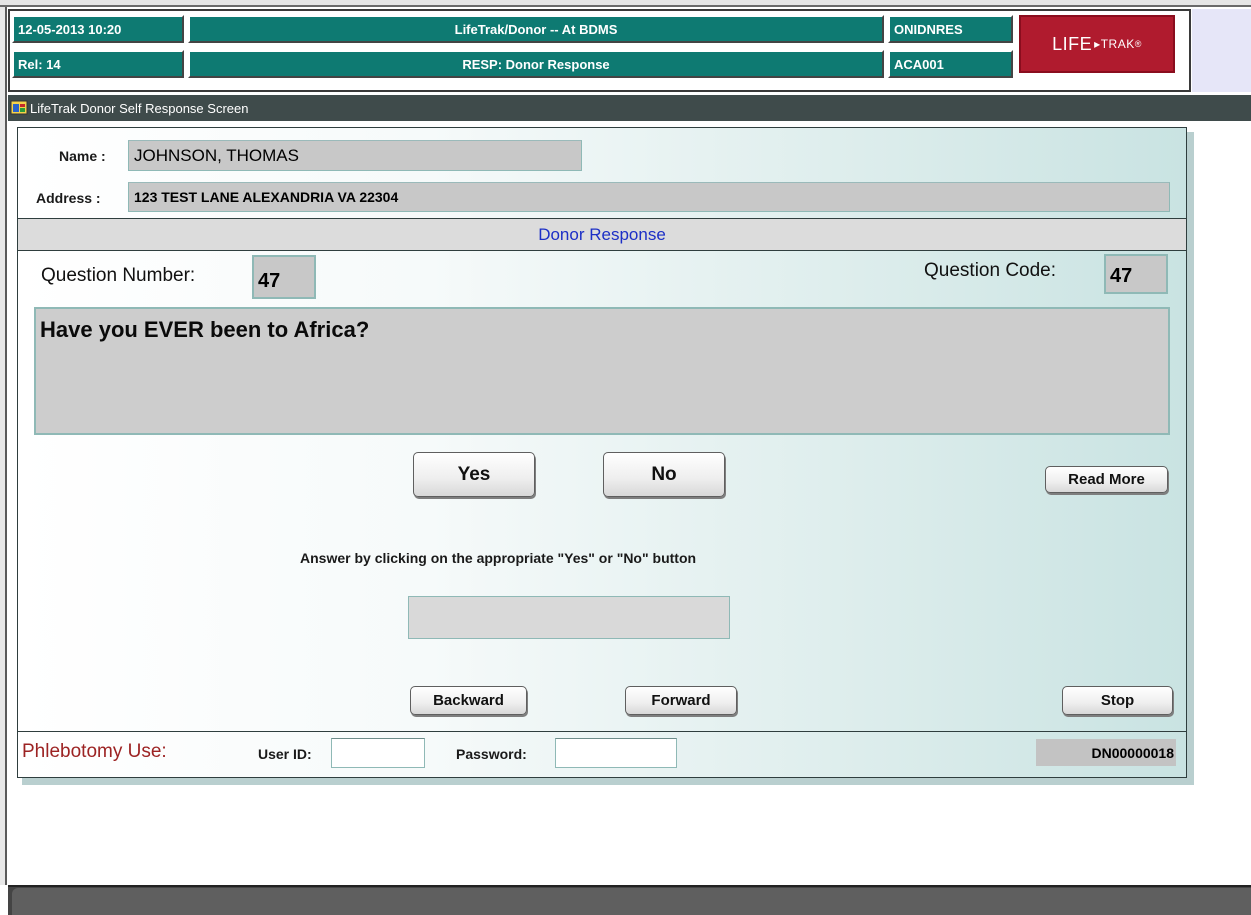  I want to click on lifetrak-logo: LIFE ▸TRAK ®, so click(1097, 44).